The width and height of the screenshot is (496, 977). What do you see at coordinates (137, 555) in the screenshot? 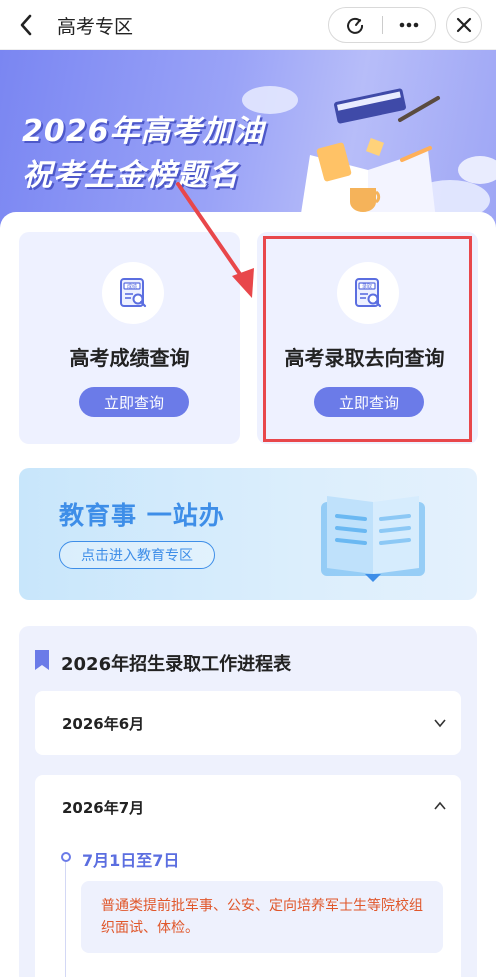
I see `enter-education-button: 点击进入教育专区` at bounding box center [137, 555].